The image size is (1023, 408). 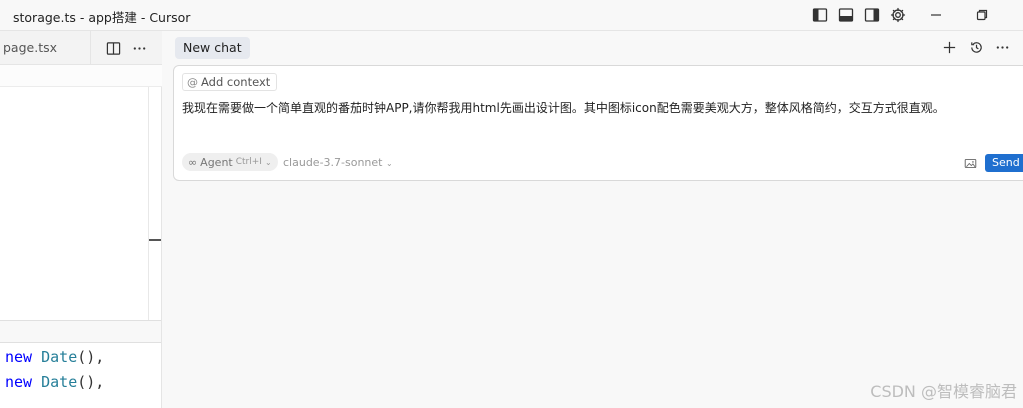 I want to click on more-actions-icon, so click(x=139, y=48).